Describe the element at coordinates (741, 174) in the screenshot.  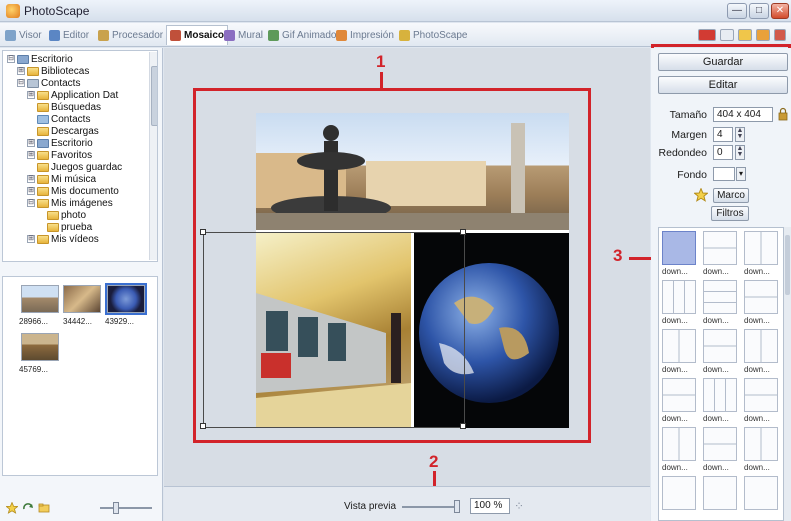
I see `background-color-dropdown: ▾` at that location.